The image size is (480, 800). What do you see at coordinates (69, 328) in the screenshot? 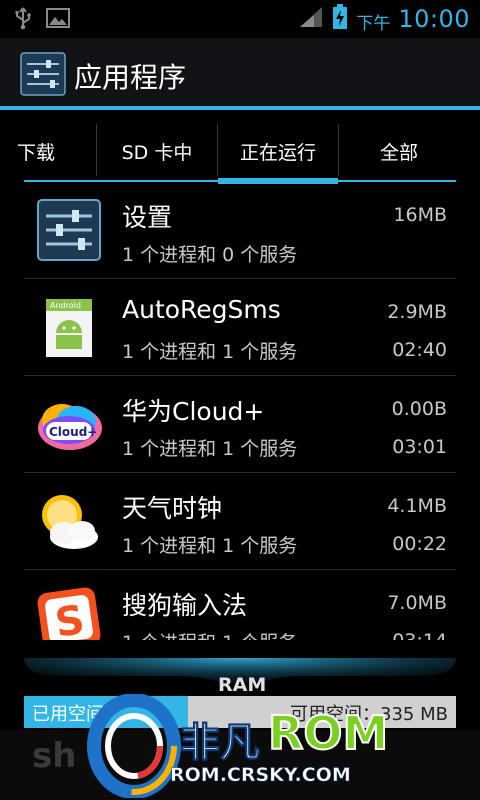
I see `android-icon: Android` at bounding box center [69, 328].